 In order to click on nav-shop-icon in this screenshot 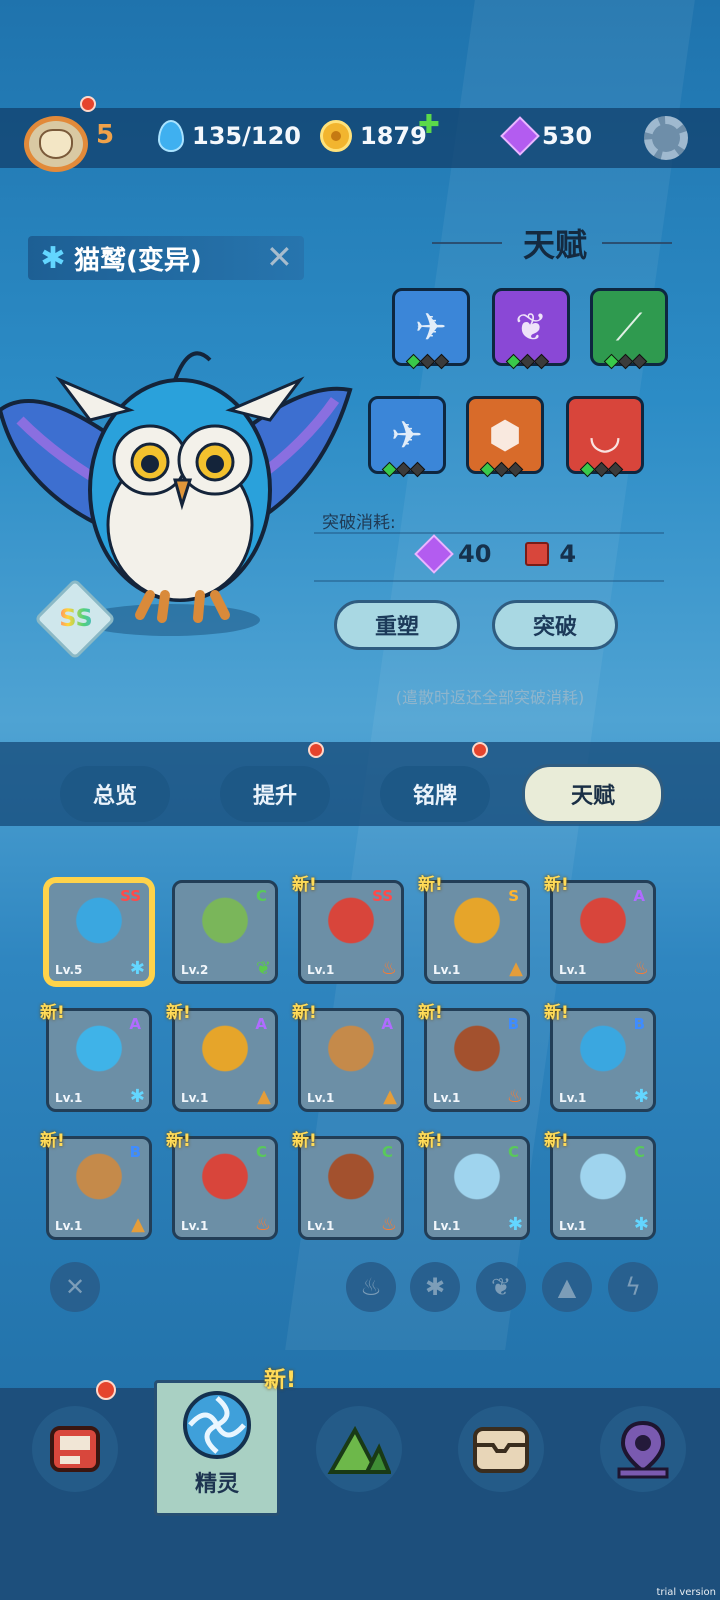, I will do `click(75, 1449)`.